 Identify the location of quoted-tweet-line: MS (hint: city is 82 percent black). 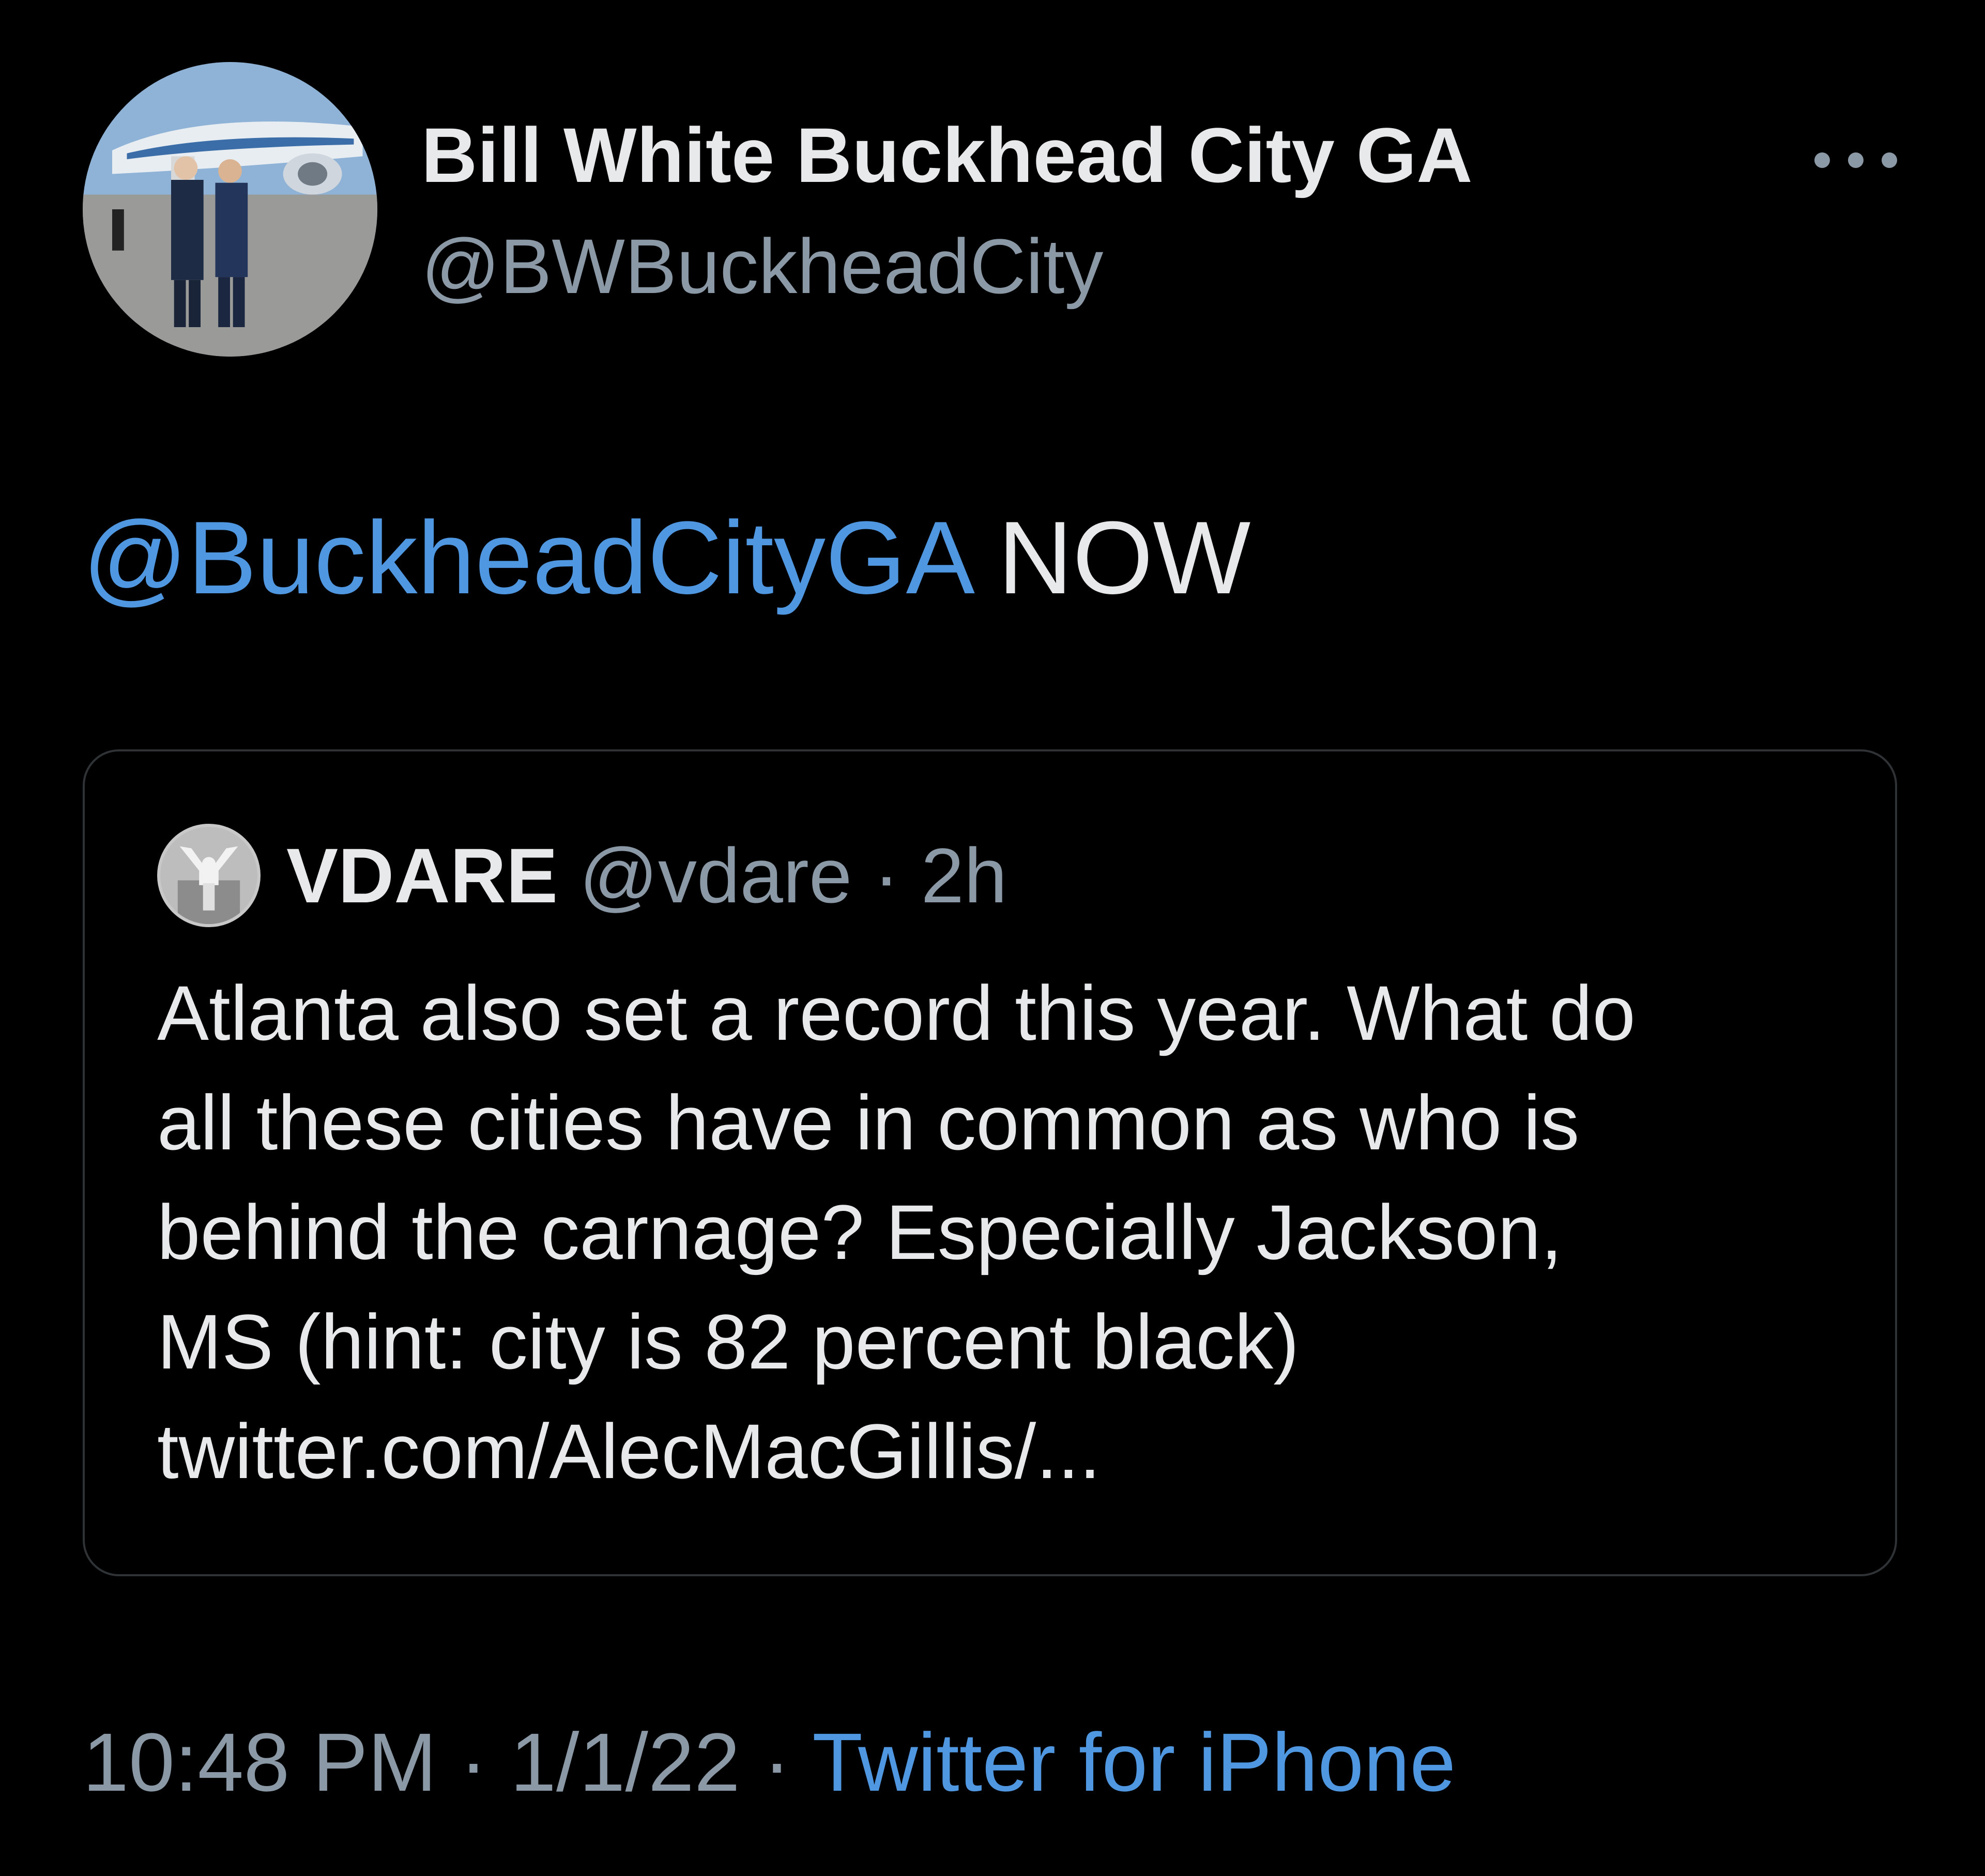
(728, 1342).